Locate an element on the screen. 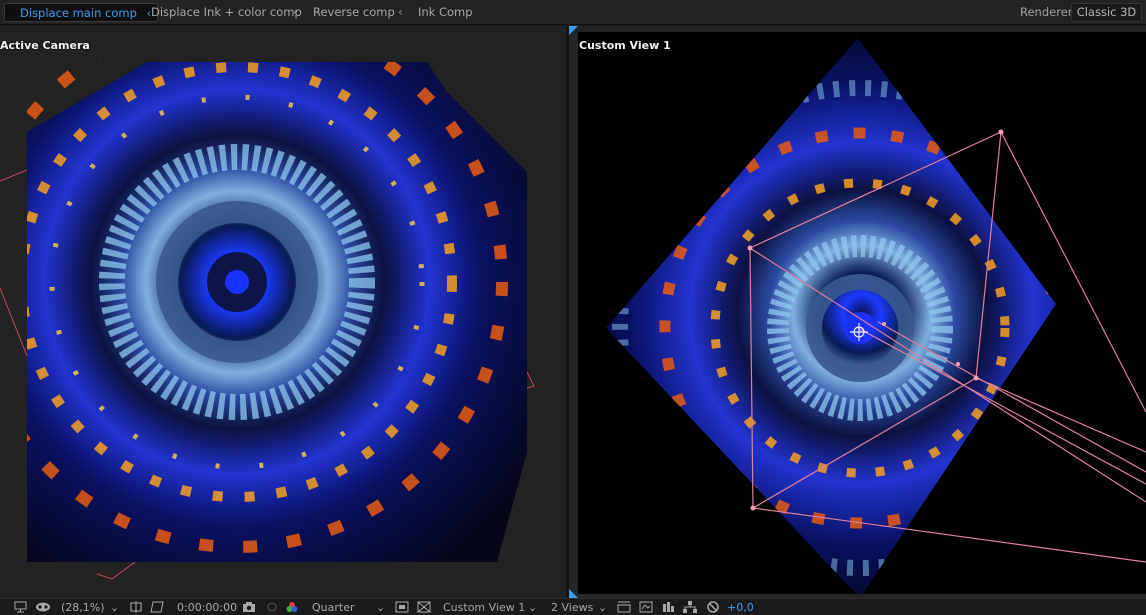  grid-guides-icon is located at coordinates (424, 607).